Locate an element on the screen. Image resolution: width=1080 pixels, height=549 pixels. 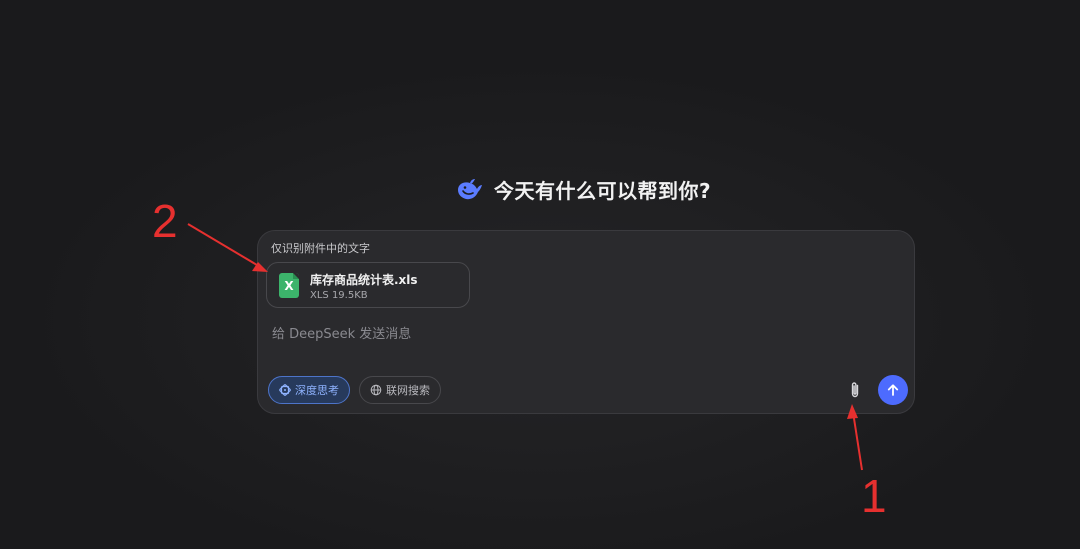
attachment-notice: 仅识别附件中的文字 is located at coordinates (320, 248).